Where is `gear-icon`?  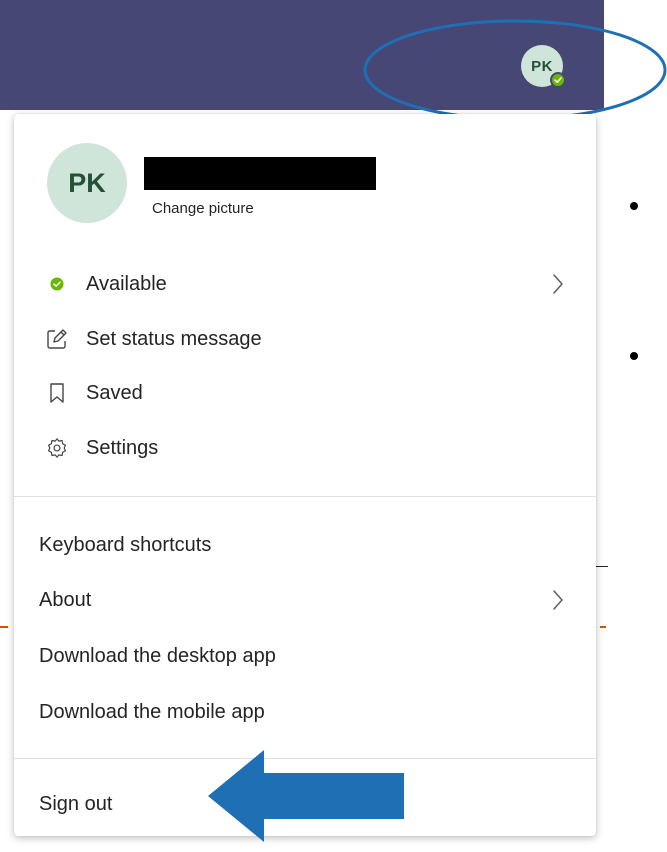
gear-icon is located at coordinates (57, 448).